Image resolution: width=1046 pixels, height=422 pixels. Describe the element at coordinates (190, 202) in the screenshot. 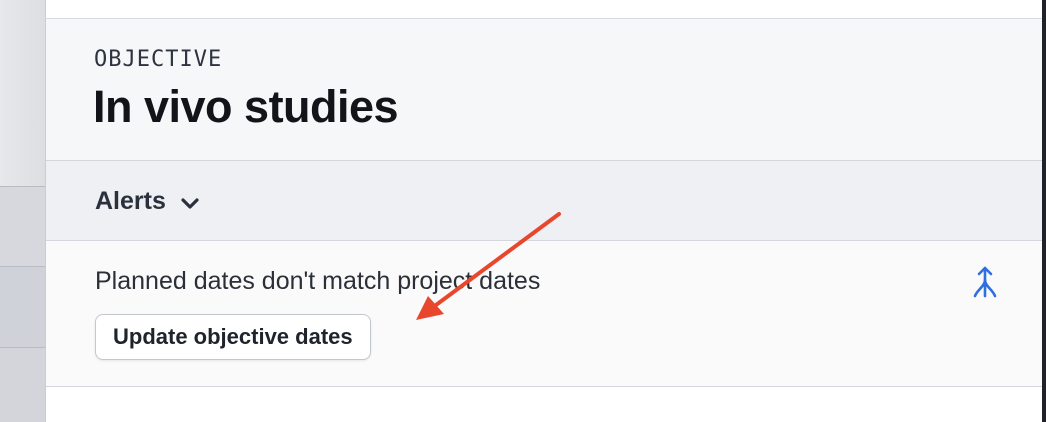

I see `chevron-down-icon` at that location.